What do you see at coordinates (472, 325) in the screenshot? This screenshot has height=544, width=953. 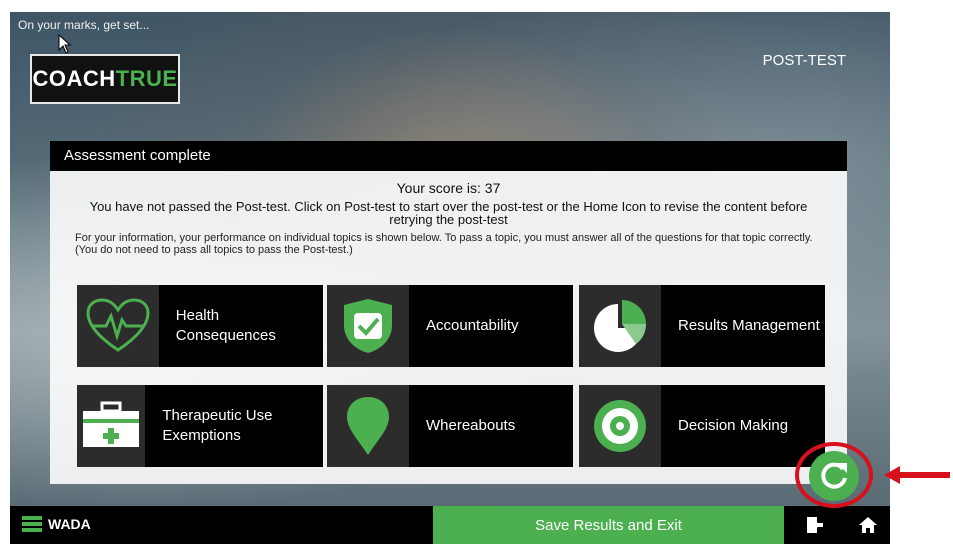 I see `topic-label: Accountability` at bounding box center [472, 325].